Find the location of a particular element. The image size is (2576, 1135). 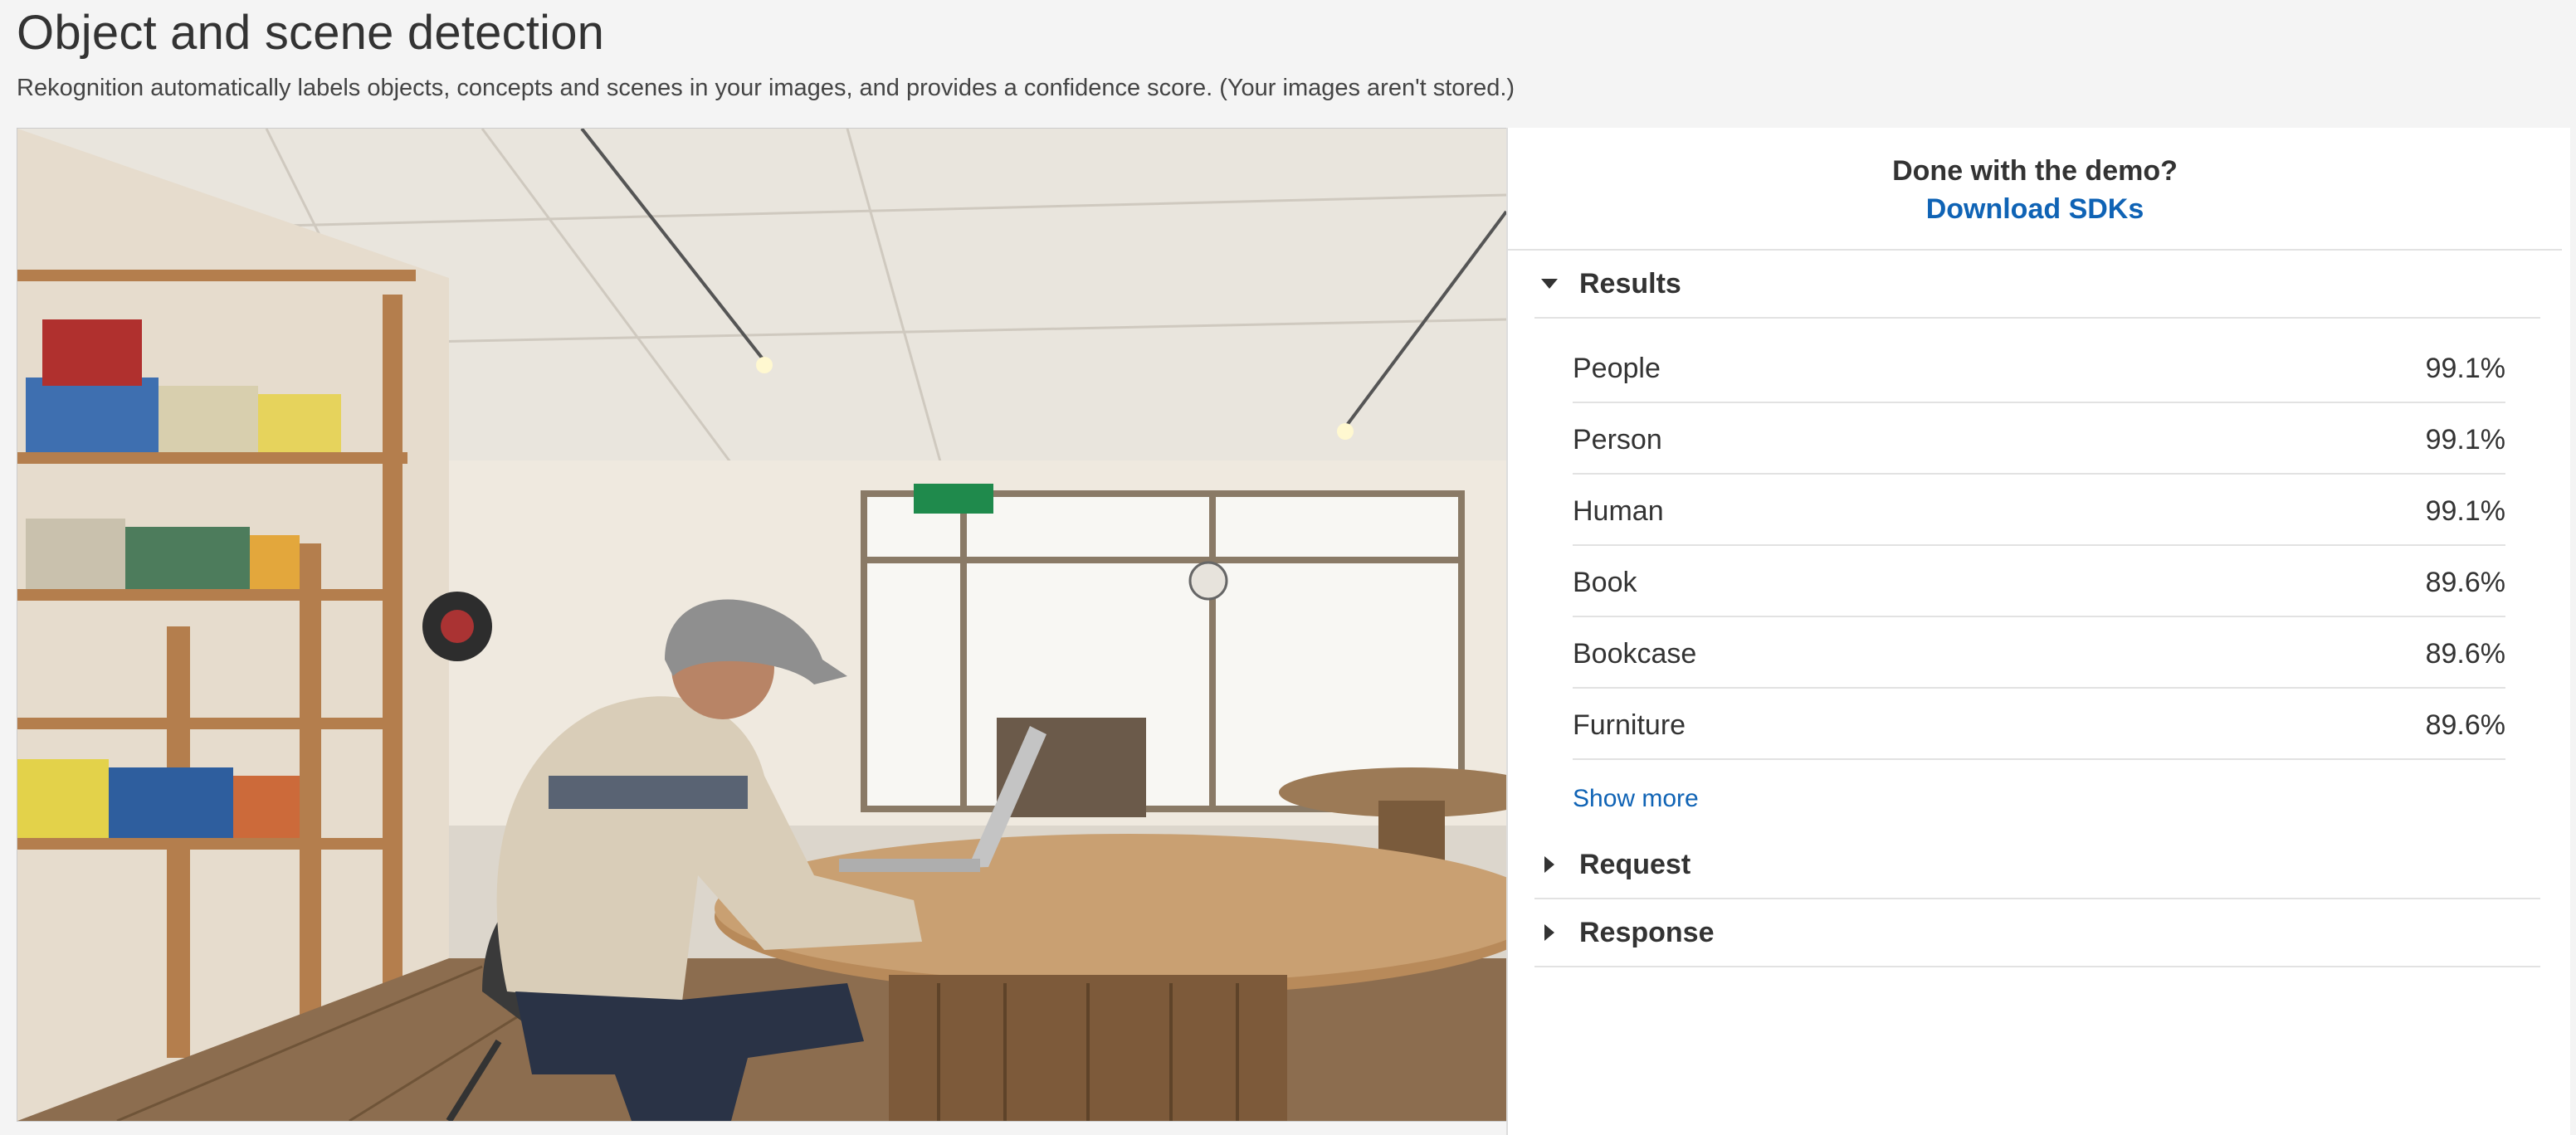

result-row: Bookcase 89.6% is located at coordinates (2039, 653).